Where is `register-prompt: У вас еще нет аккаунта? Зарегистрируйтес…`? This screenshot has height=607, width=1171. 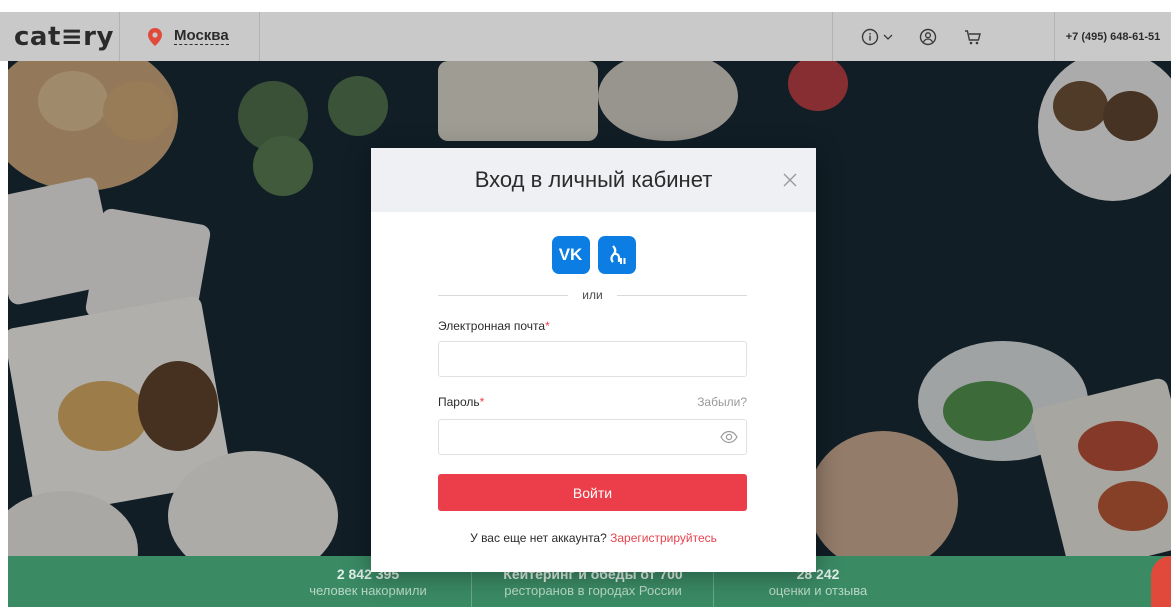 register-prompt: У вас еще нет аккаунта? Зарегистрируйтес… is located at coordinates (593, 538).